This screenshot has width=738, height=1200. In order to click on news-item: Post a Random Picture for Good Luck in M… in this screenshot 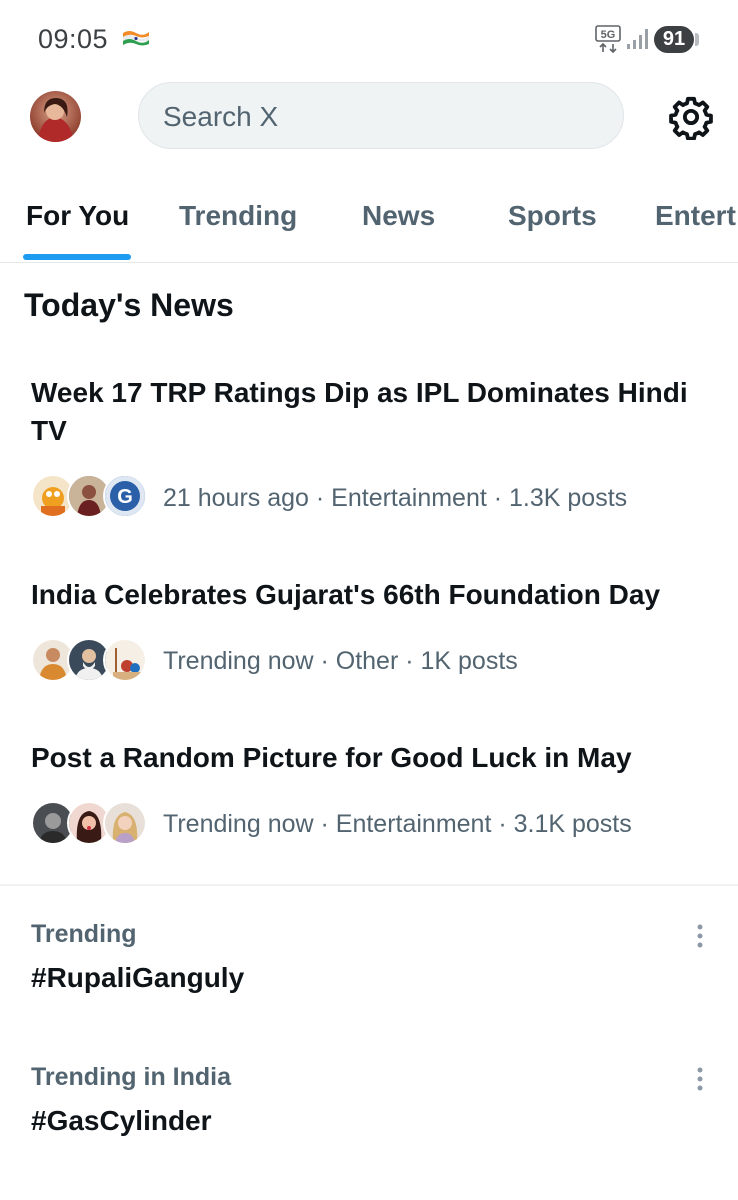, I will do `click(369, 794)`.